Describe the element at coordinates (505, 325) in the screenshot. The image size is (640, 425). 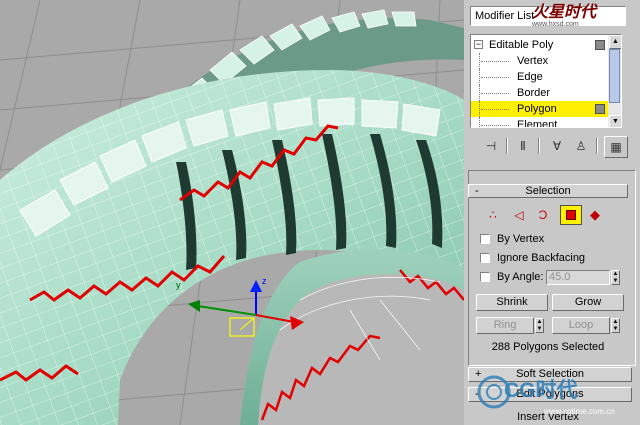
I see `ring-button: Ring` at that location.